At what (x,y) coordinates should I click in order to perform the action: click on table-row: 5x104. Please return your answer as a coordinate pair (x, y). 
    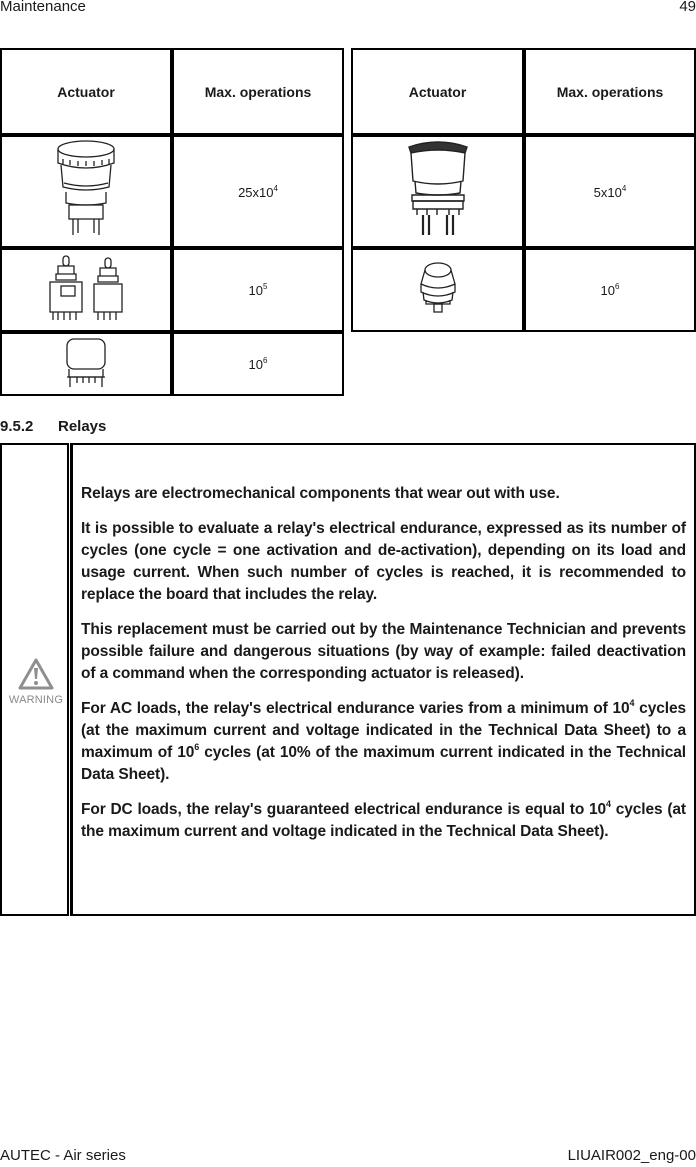
    Looking at the image, I should click on (523, 191).